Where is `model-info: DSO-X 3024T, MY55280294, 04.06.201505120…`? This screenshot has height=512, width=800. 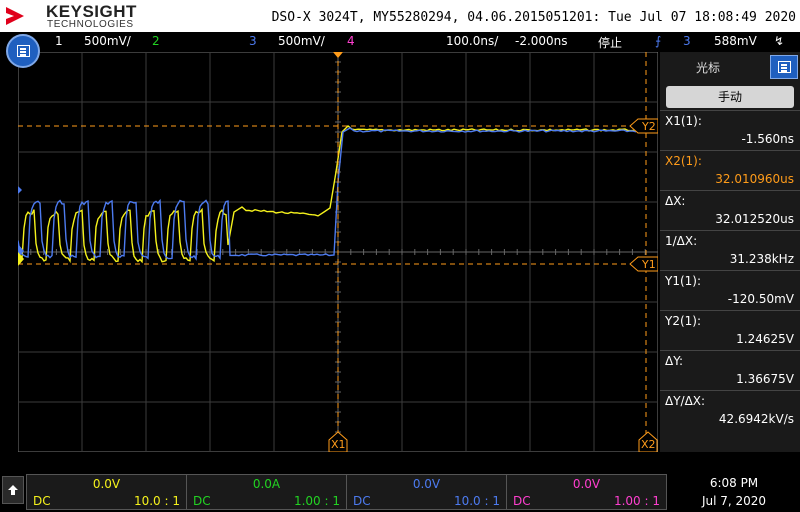 model-info: DSO-X 3024T, MY55280294, 04.06.201505120… is located at coordinates (533, 17).